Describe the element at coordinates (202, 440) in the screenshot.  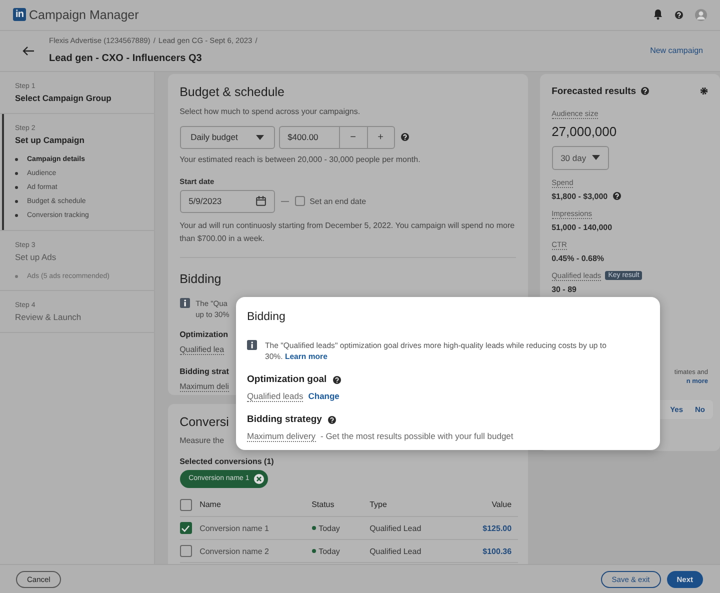
I see `section-description: Measure the` at that location.